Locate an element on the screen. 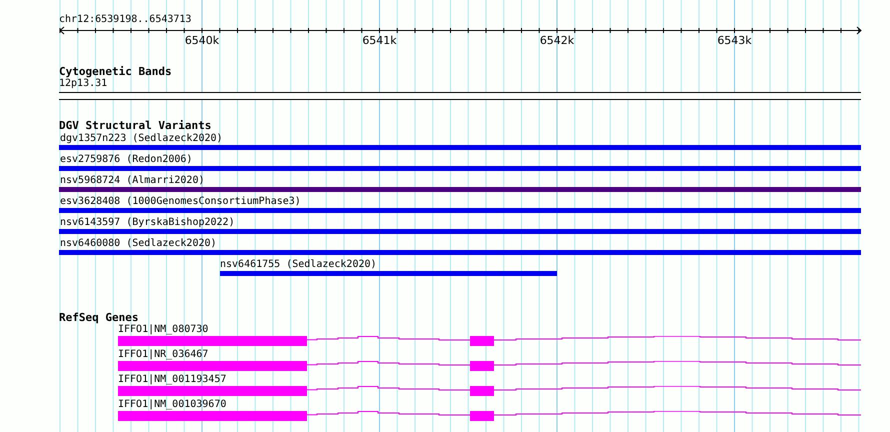 The width and height of the screenshot is (890, 432). tick-label: 6542k is located at coordinates (557, 41).